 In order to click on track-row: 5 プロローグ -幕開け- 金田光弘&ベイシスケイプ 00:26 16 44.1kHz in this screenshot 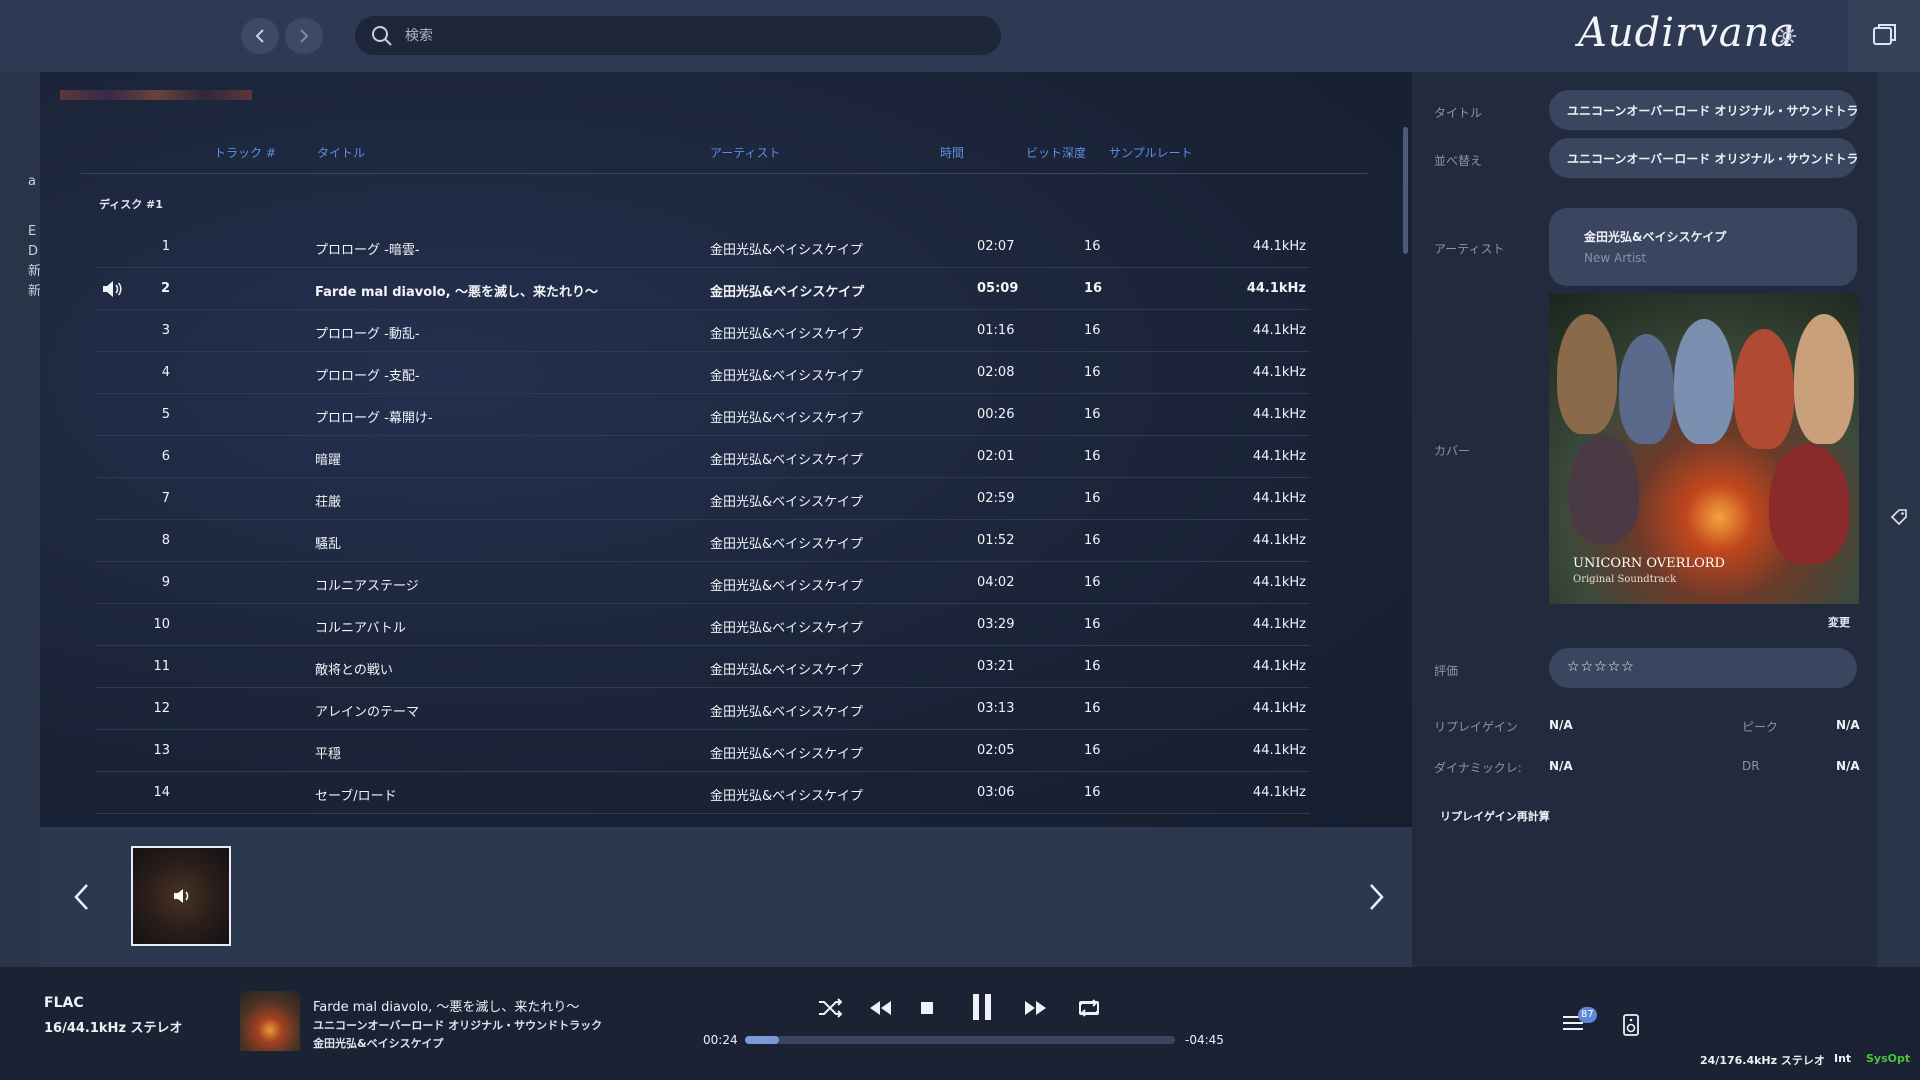, I will do `click(703, 415)`.